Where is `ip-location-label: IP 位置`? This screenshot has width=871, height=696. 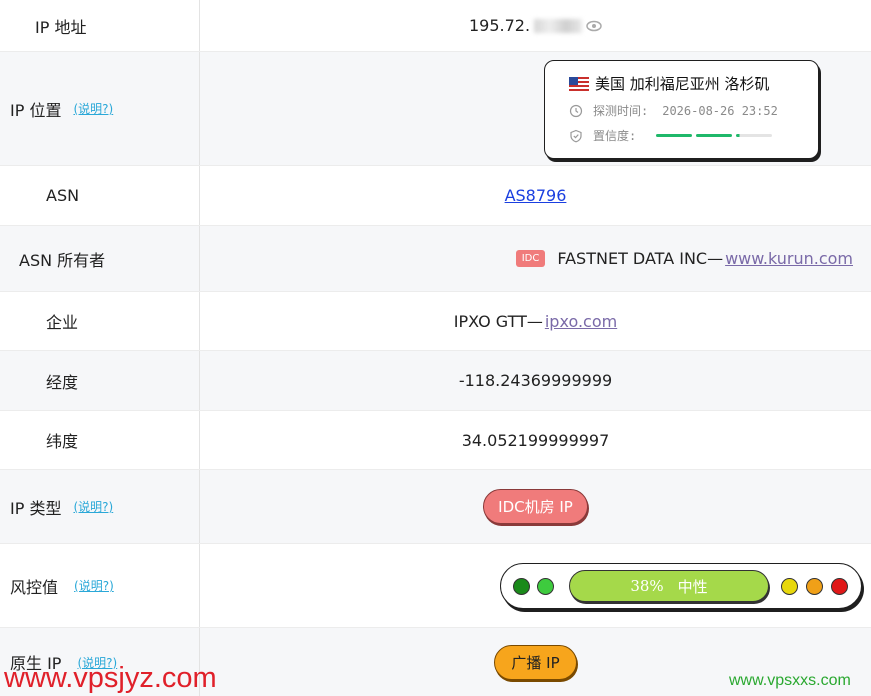 ip-location-label: IP 位置 is located at coordinates (36, 110).